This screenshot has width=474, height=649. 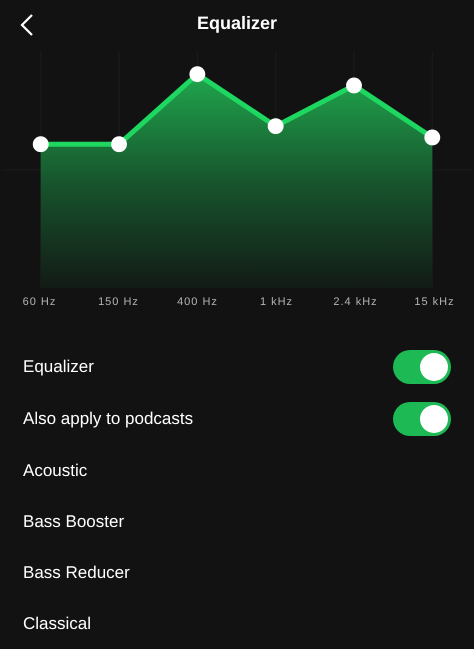 What do you see at coordinates (118, 302) in the screenshot?
I see `frequency-label: 150 Hz` at bounding box center [118, 302].